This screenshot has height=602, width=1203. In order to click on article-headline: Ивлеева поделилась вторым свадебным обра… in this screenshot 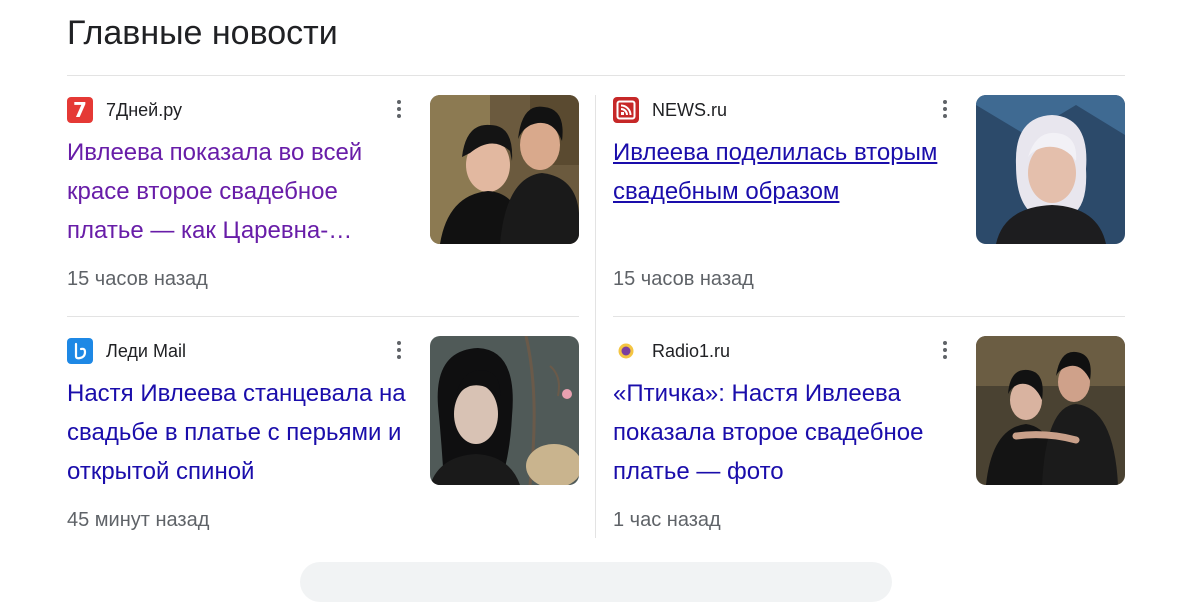, I will do `click(783, 172)`.